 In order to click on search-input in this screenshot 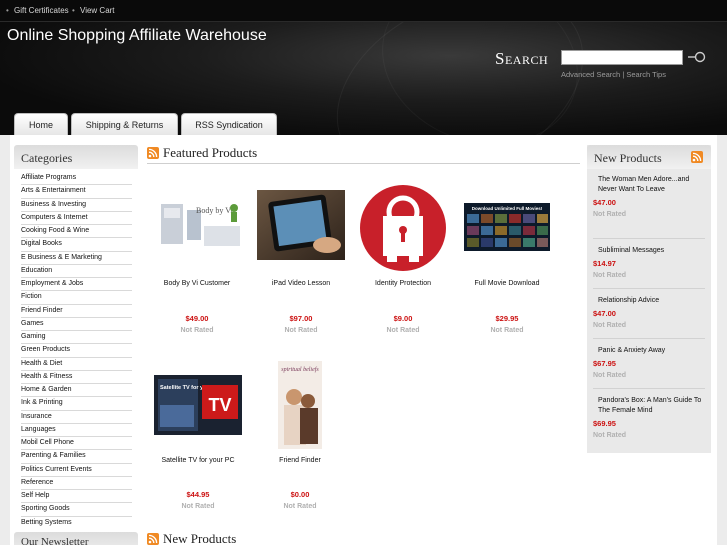, I will do `click(622, 57)`.